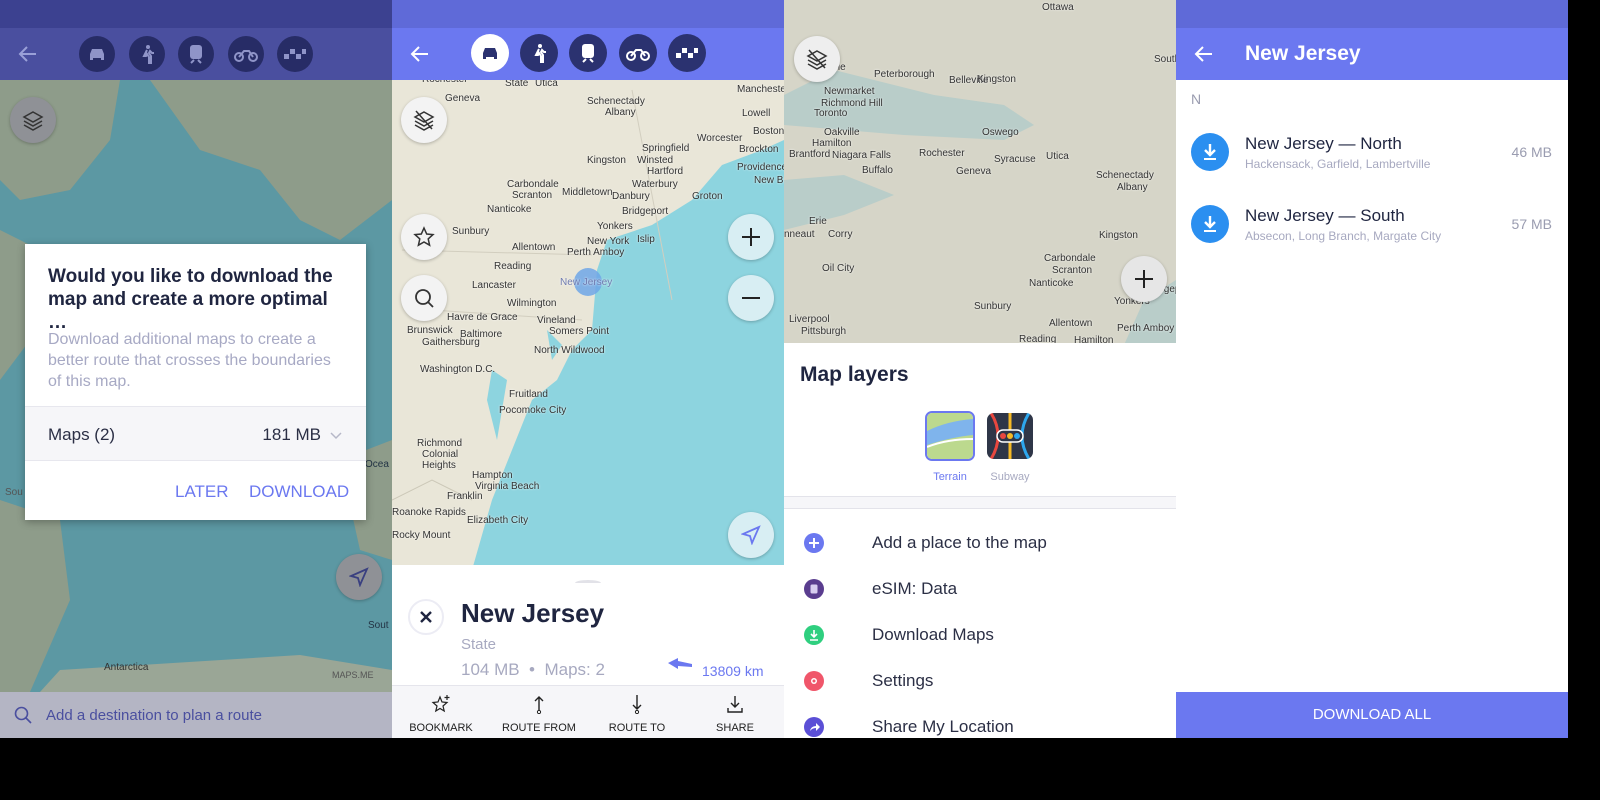  I want to click on layers-icon, so click(33, 121).